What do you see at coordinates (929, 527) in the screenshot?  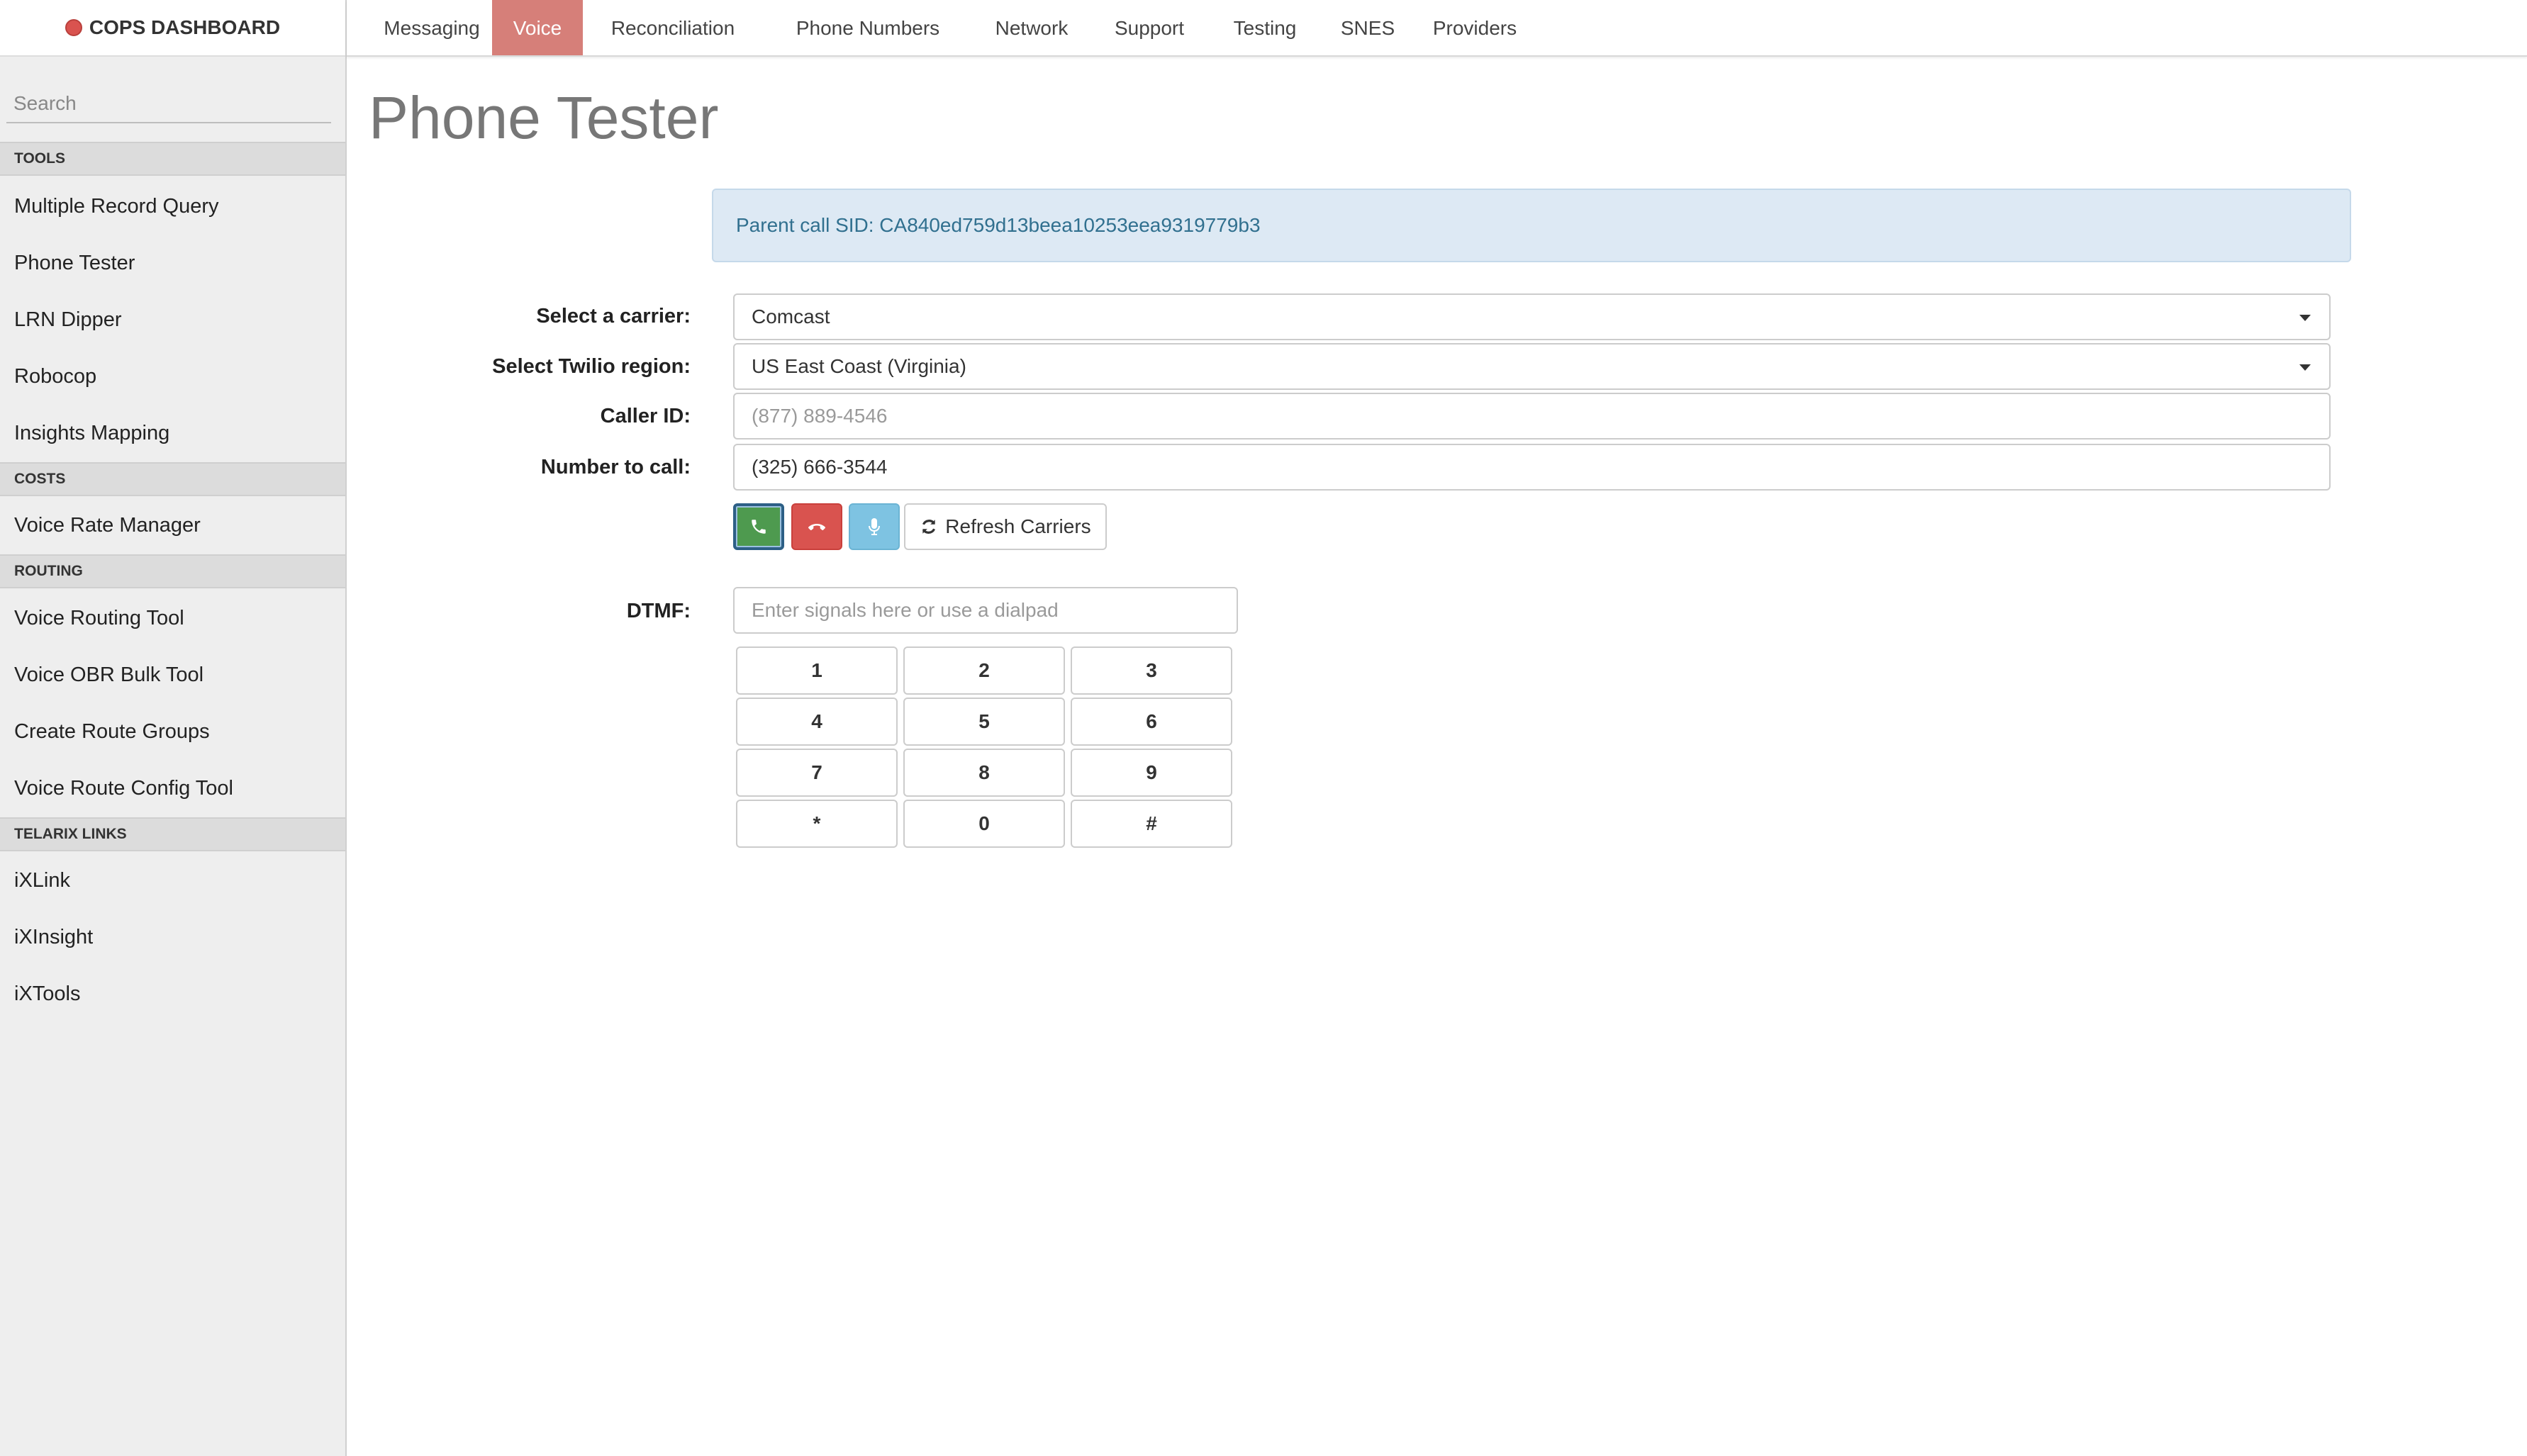 I see `refresh-icon` at bounding box center [929, 527].